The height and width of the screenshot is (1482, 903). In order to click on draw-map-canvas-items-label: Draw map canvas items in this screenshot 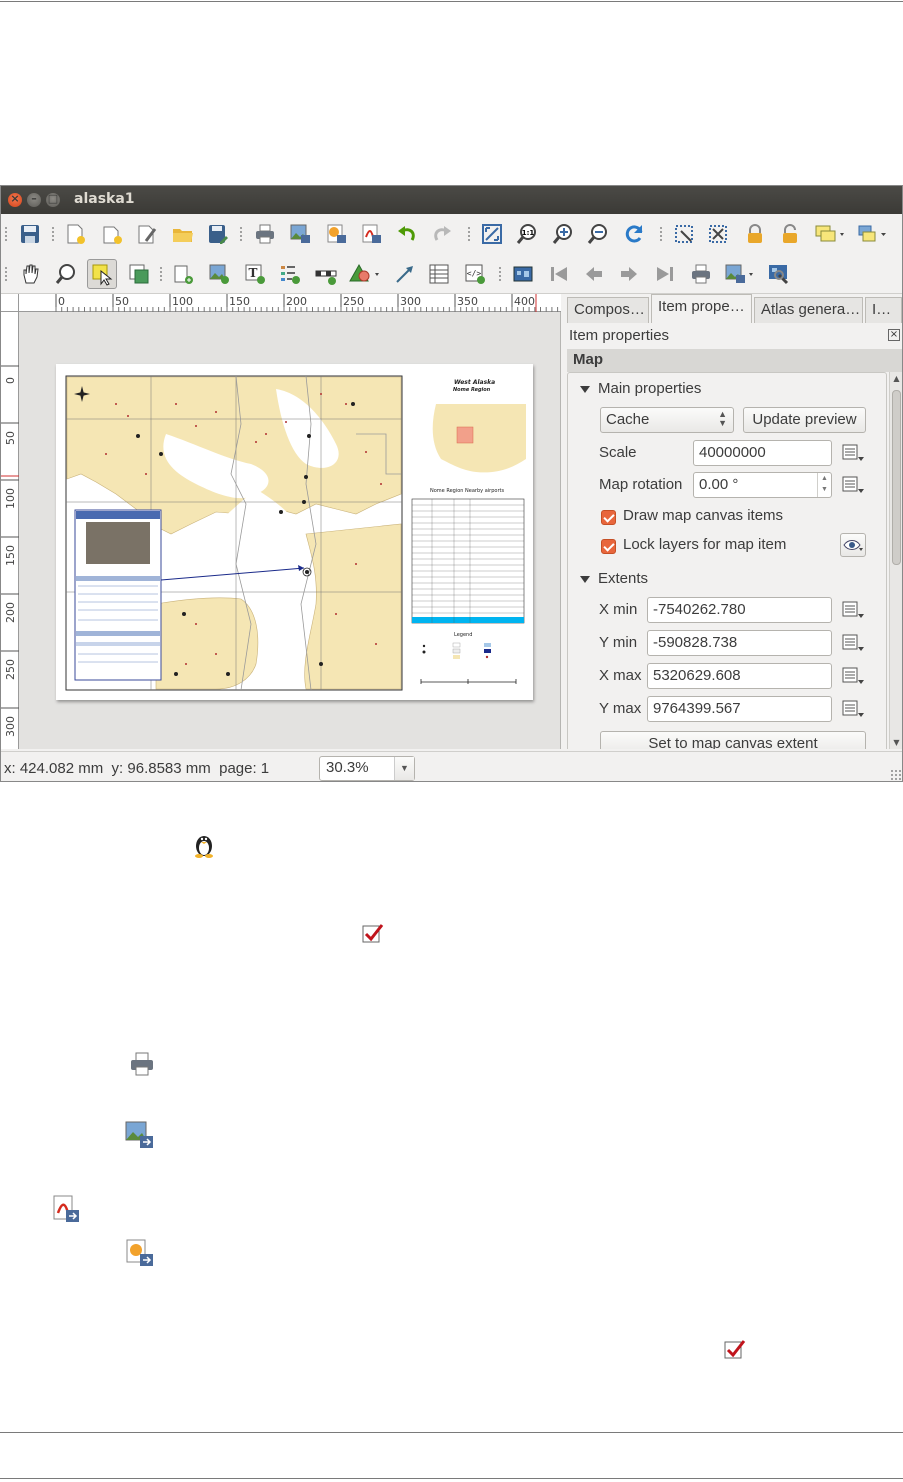, I will do `click(703, 515)`.